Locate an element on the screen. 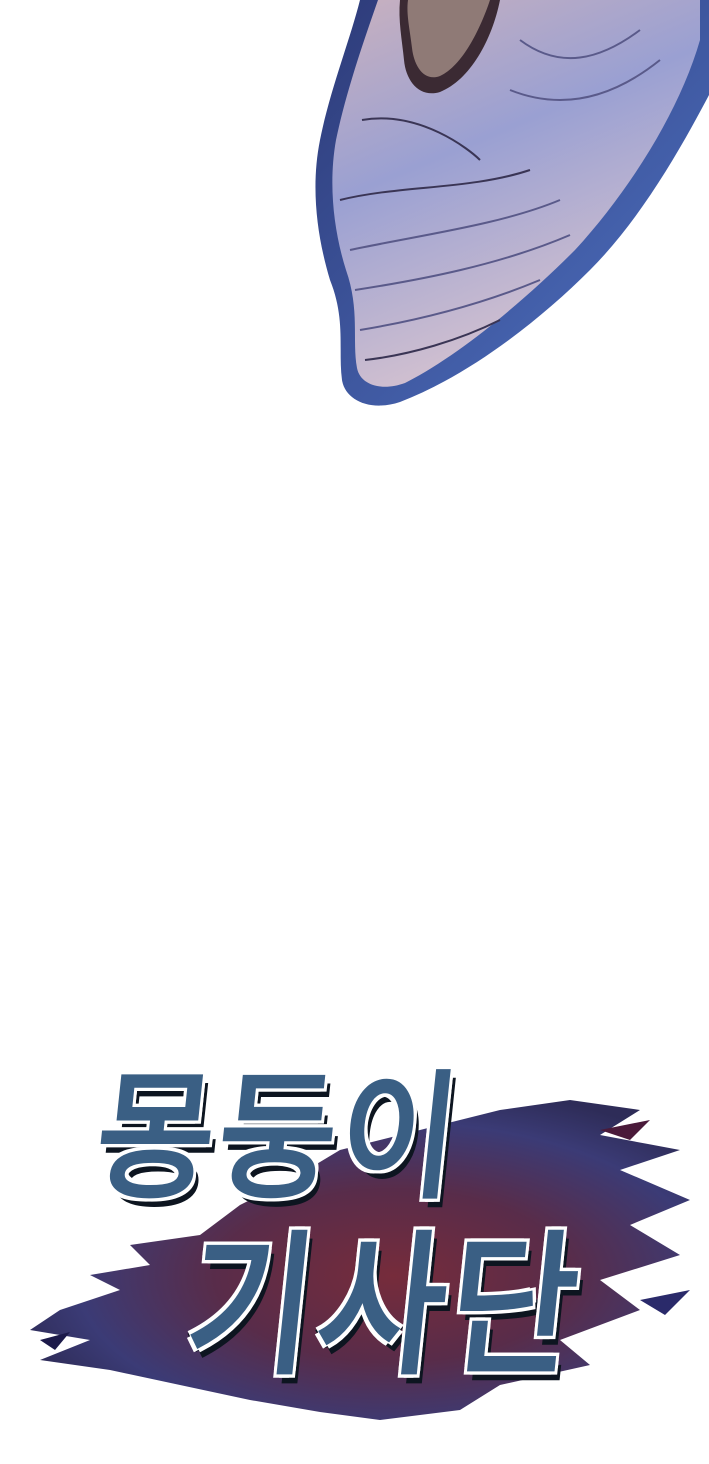  logo-title-line-2: 기사단 is located at coordinates (384, 1306).